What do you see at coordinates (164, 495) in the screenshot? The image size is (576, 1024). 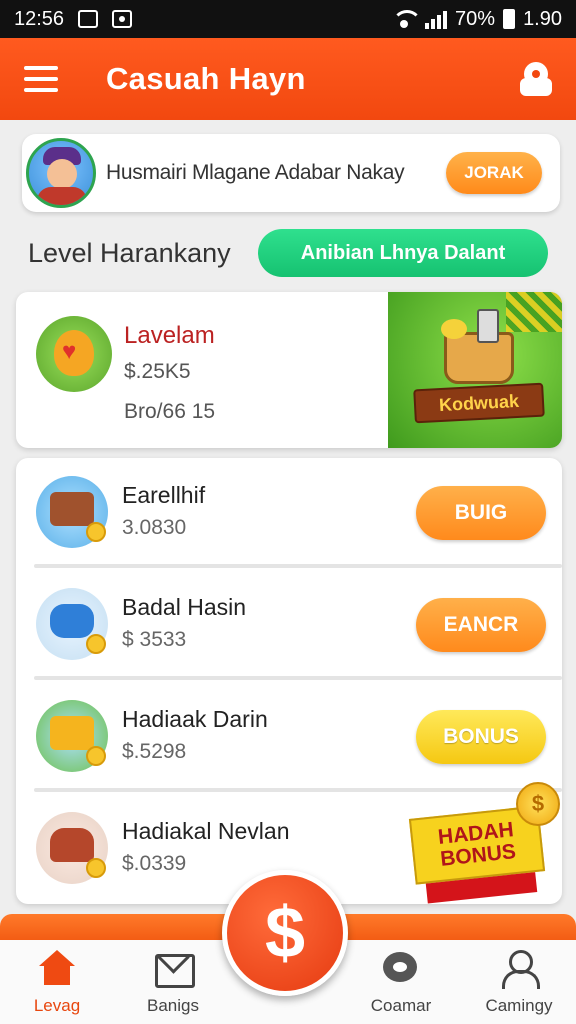 I see `item-title: Earellhif` at bounding box center [164, 495].